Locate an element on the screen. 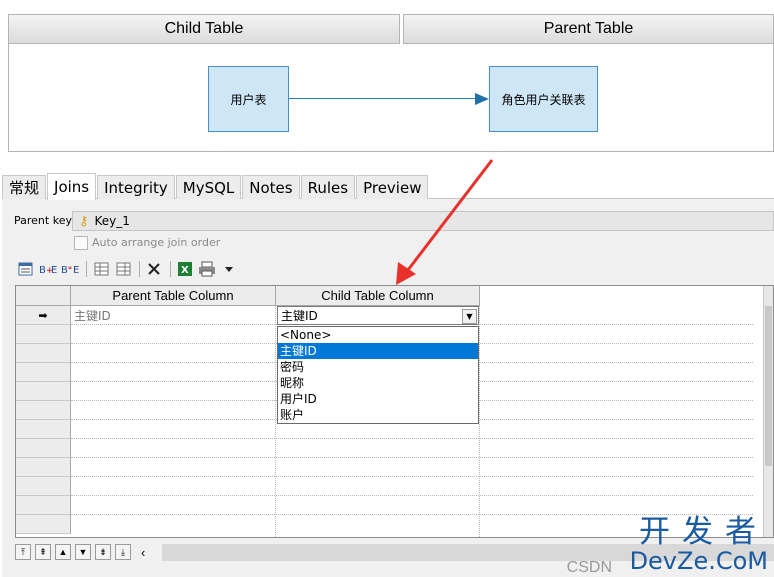  child-column-dropdown-list: <None> 主键ID 密码 昵称 用户ID 账户 is located at coordinates (378, 375).